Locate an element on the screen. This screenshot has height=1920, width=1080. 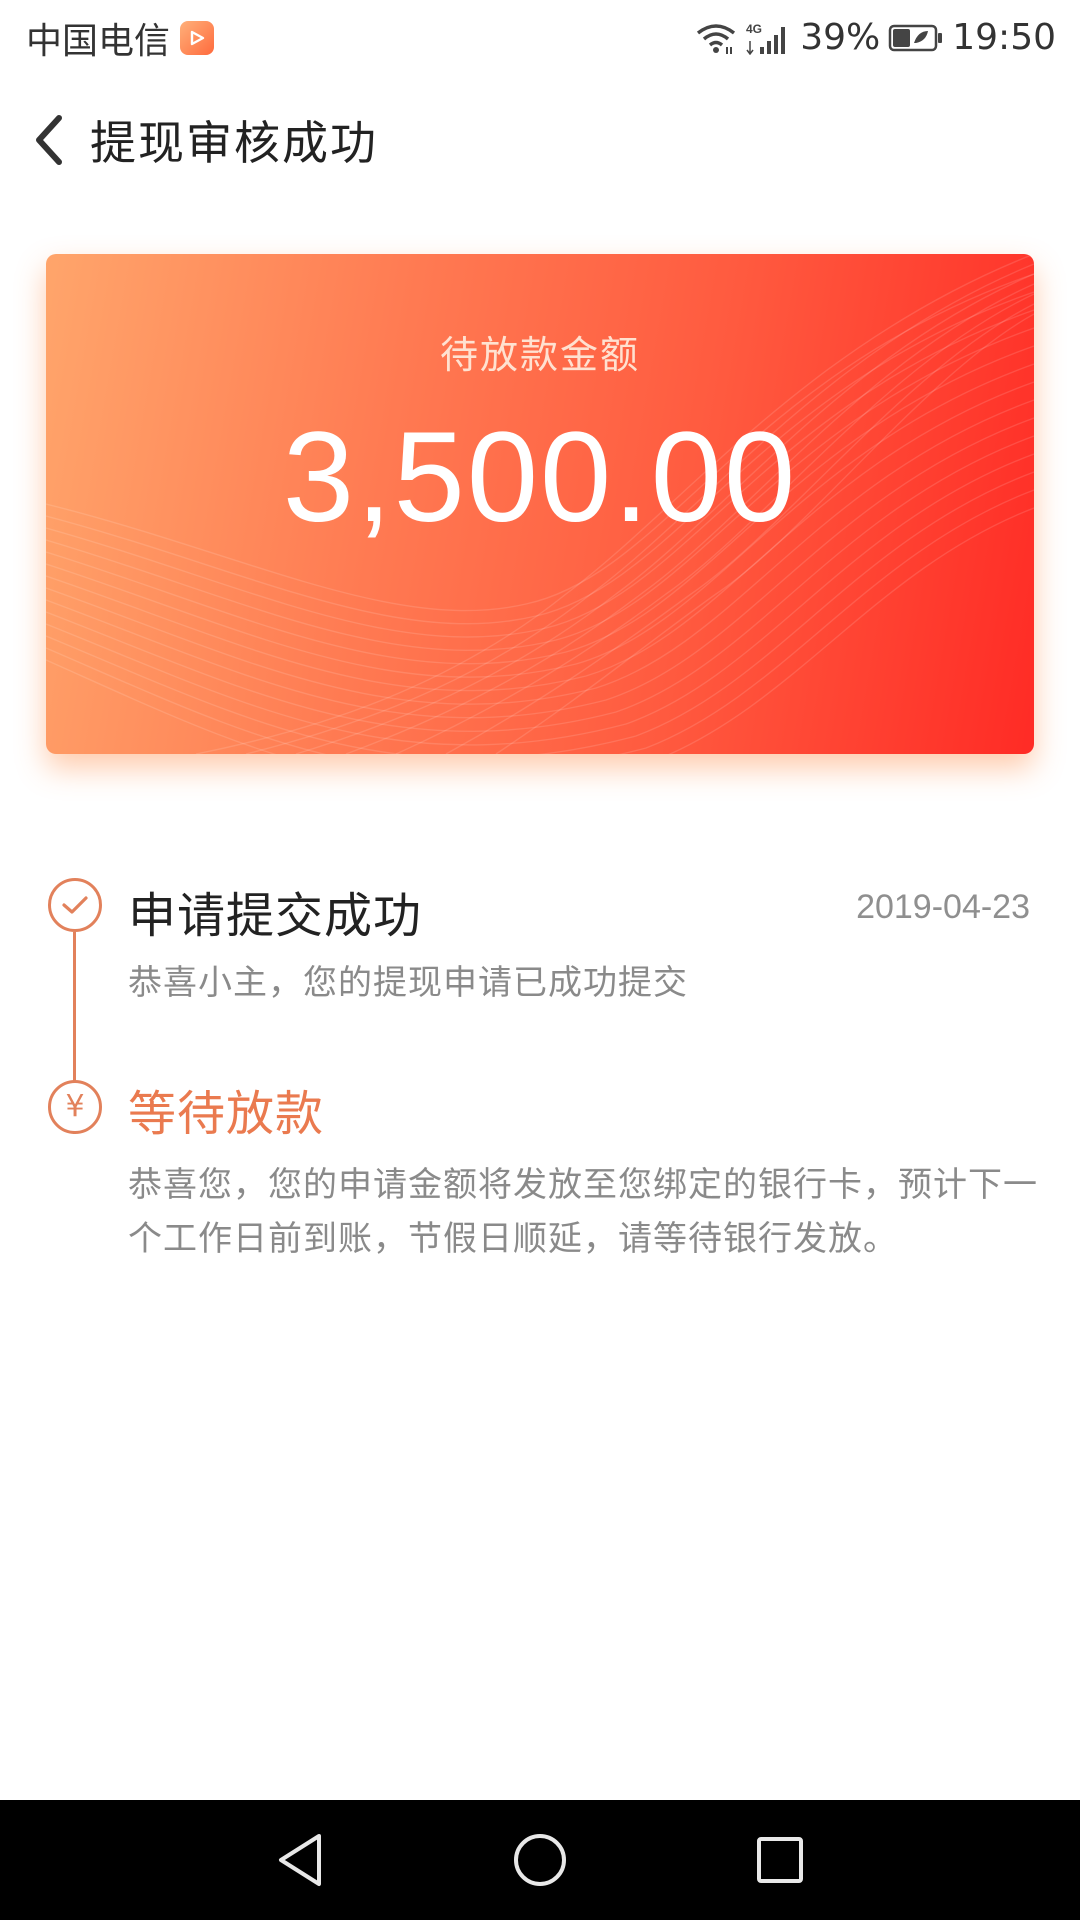
battery-percent: 39% is located at coordinates (840, 37).